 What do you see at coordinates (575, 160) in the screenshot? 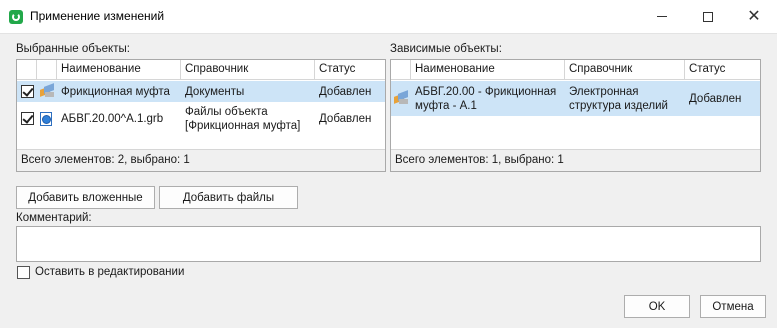
I see `selection-summary: Всего элементов: 1, выбрано: 1` at bounding box center [575, 160].